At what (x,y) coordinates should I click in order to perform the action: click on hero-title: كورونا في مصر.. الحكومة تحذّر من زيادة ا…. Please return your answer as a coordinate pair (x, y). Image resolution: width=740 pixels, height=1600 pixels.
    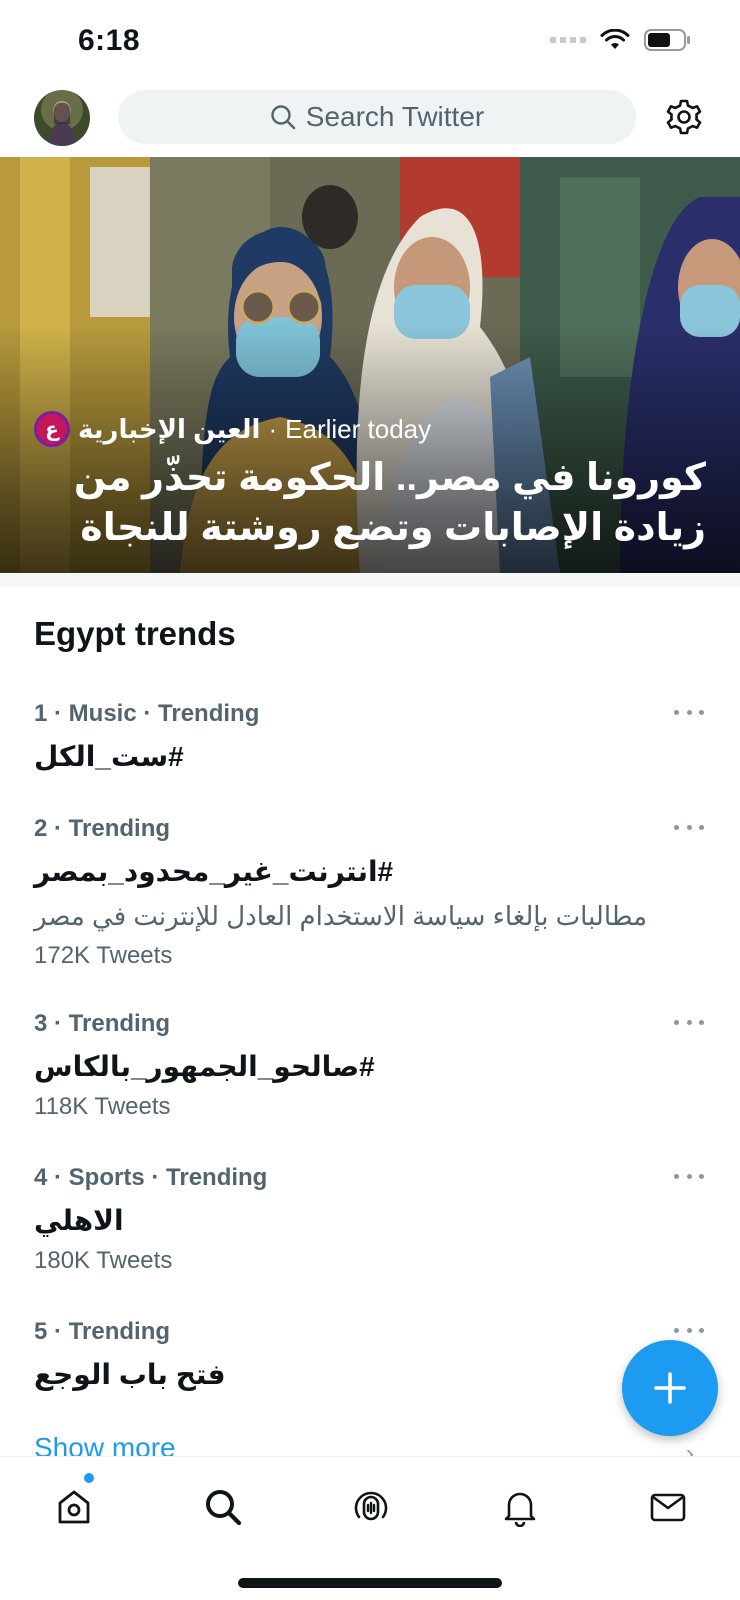
    Looking at the image, I should click on (389, 503).